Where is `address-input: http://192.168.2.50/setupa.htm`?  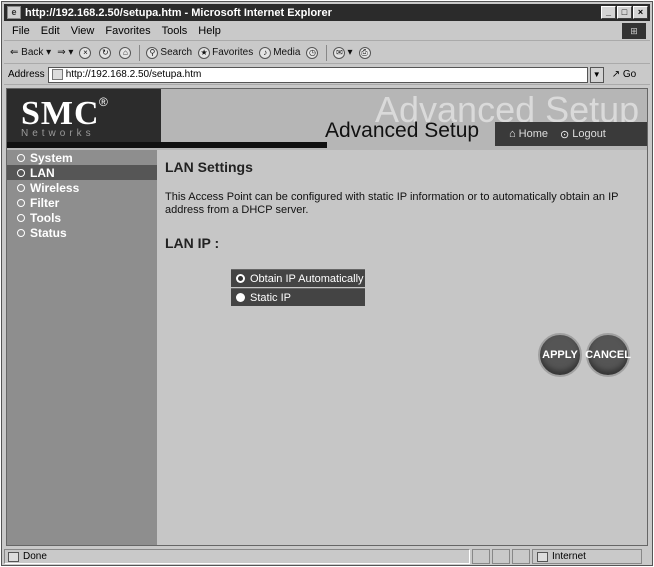
address-input: http://192.168.2.50/setupa.htm is located at coordinates (317, 74).